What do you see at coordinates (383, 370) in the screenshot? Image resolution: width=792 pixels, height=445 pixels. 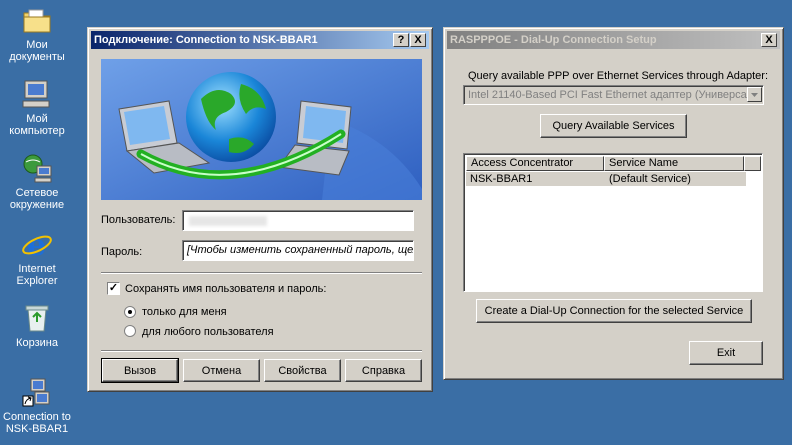 I see `help-button: Справка` at bounding box center [383, 370].